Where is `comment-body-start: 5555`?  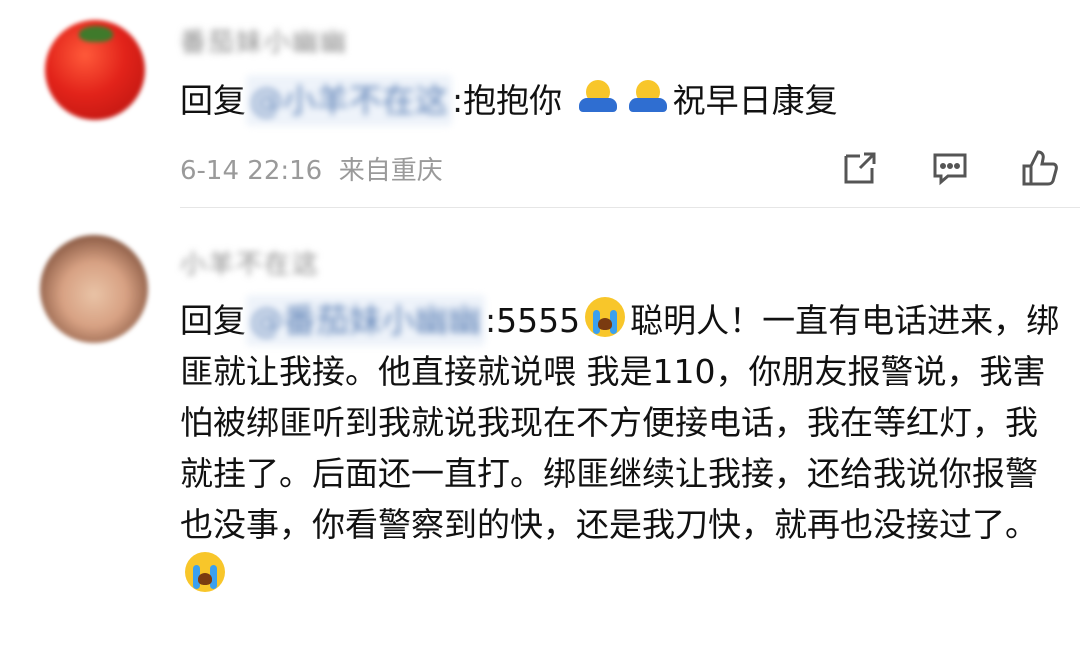 comment-body-start: 5555 is located at coordinates (538, 320).